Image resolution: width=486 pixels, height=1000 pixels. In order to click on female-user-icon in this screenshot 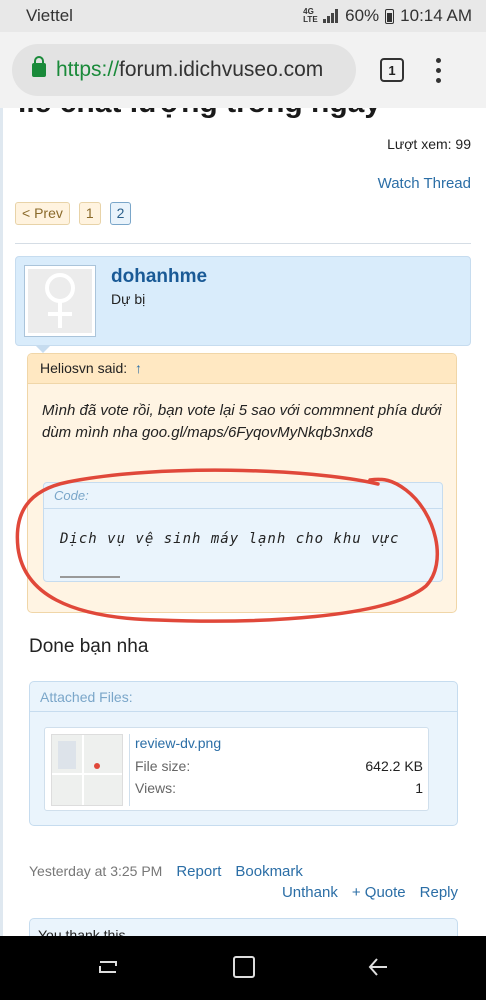, I will do `click(60, 300)`.